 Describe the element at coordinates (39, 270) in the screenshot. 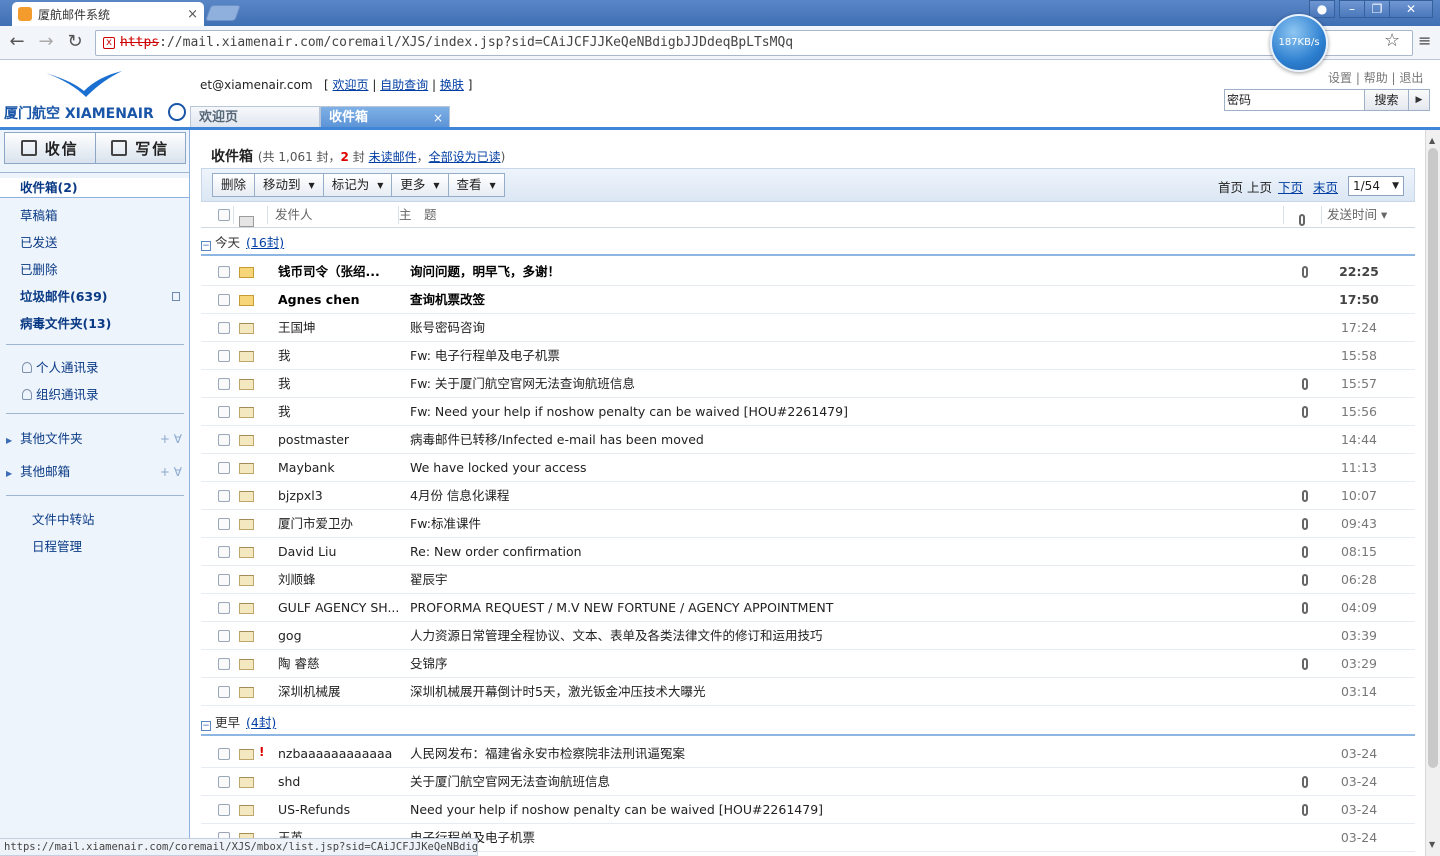

I see `sidebar-item-deleted: 已删除` at that location.